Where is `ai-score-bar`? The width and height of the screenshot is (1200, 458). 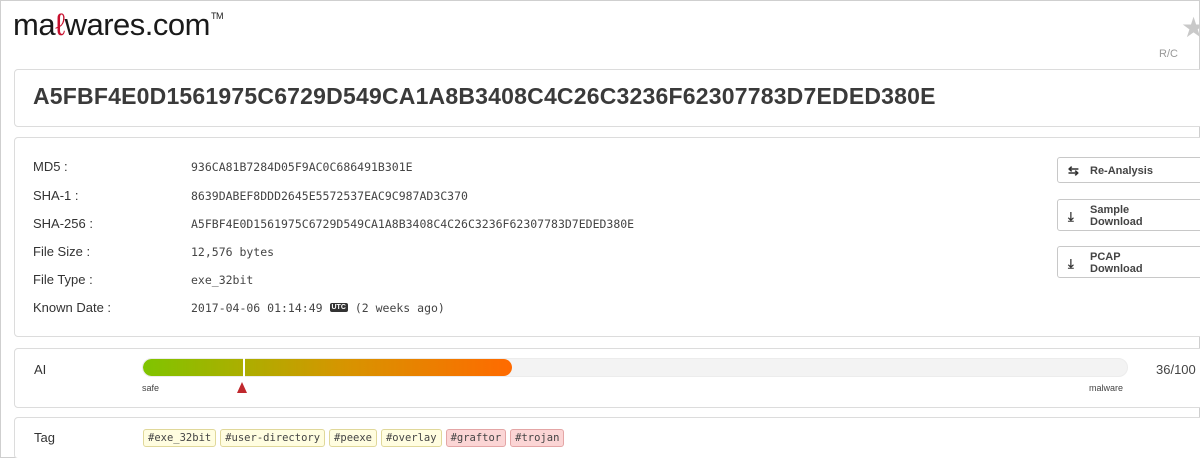 ai-score-bar is located at coordinates (635, 367).